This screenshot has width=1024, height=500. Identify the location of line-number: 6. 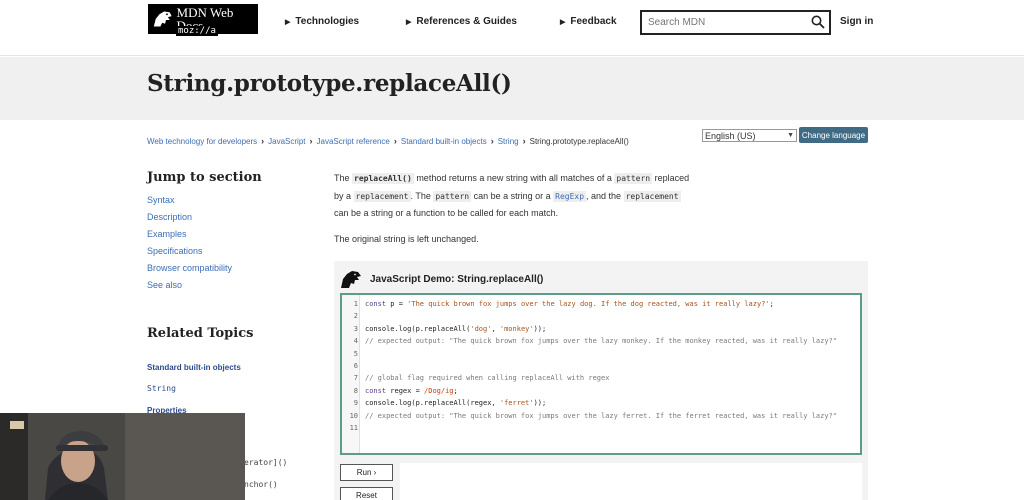
(355, 366).